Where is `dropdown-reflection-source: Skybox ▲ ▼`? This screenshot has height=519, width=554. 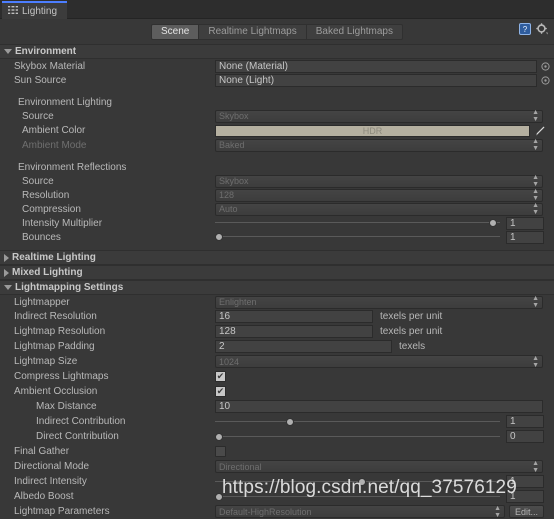 dropdown-reflection-source: Skybox ▲ ▼ is located at coordinates (379, 181).